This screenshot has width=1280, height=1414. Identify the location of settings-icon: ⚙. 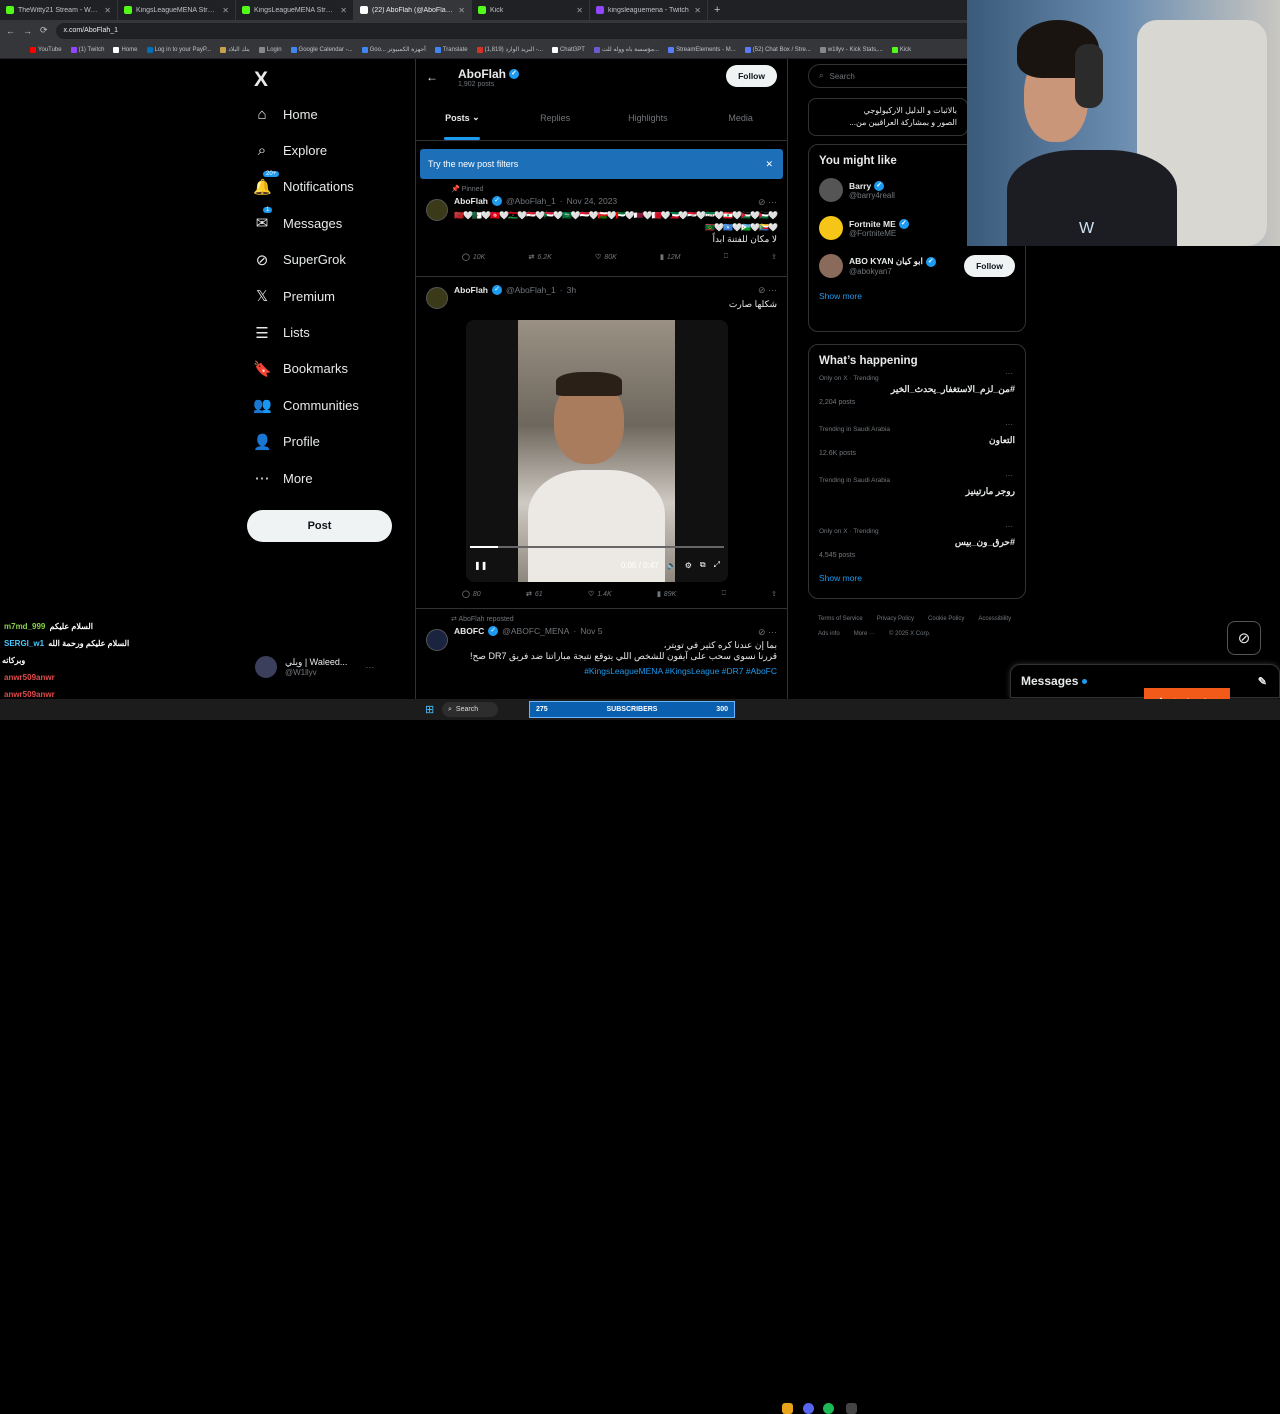
(688, 565).